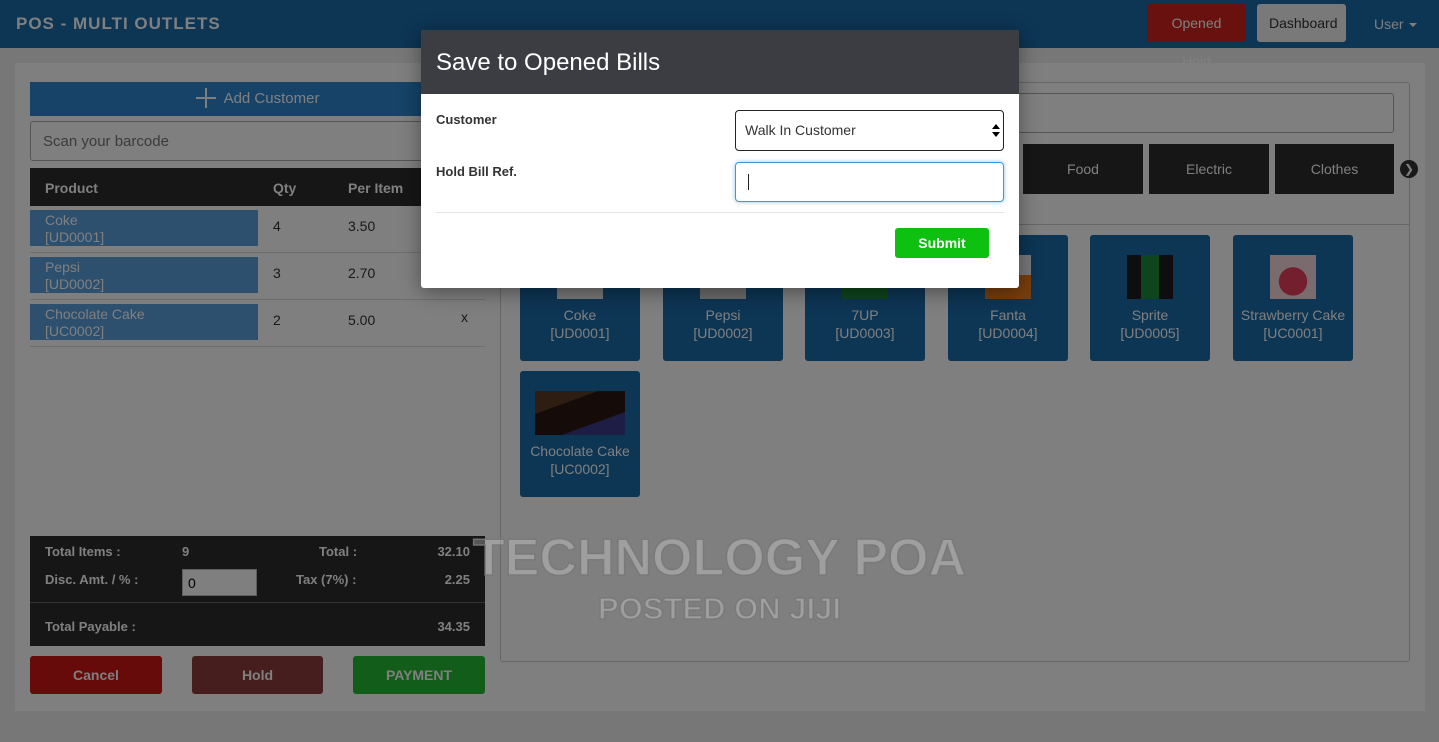  I want to click on select-arrows-icon, so click(996, 131).